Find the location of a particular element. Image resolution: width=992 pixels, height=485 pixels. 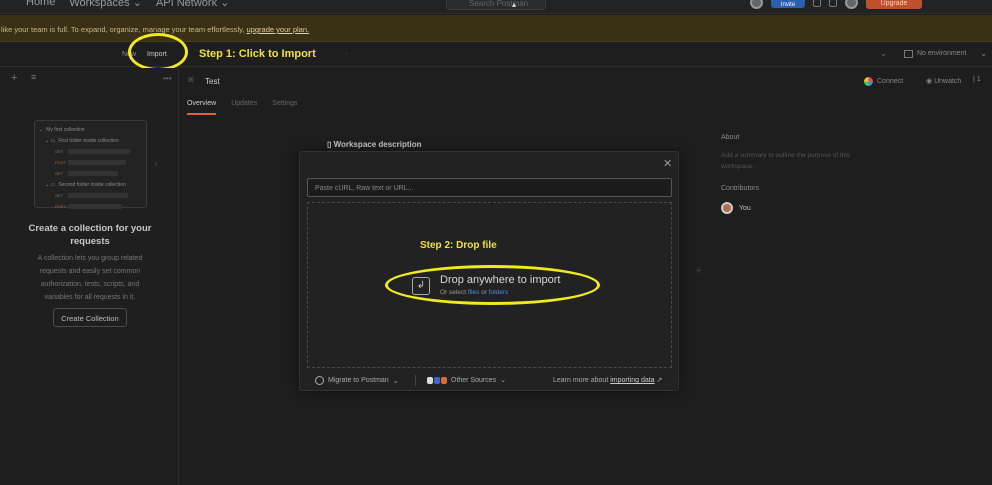

nav-api-network: API Network ⌄ is located at coordinates (192, 4).